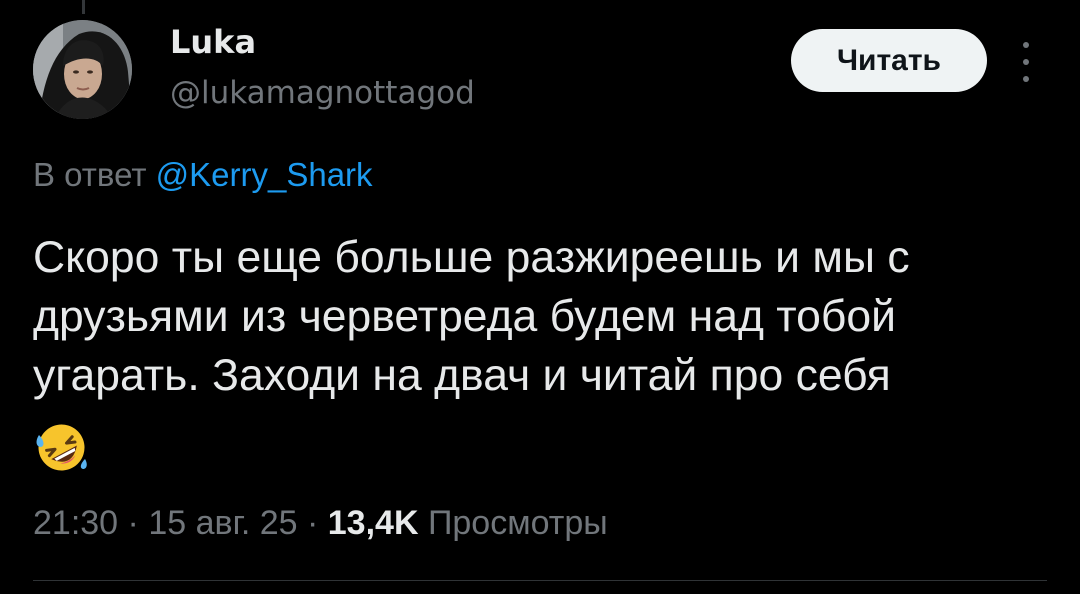 This screenshot has height=594, width=1080. Describe the element at coordinates (540, 580) in the screenshot. I see `divider` at that location.